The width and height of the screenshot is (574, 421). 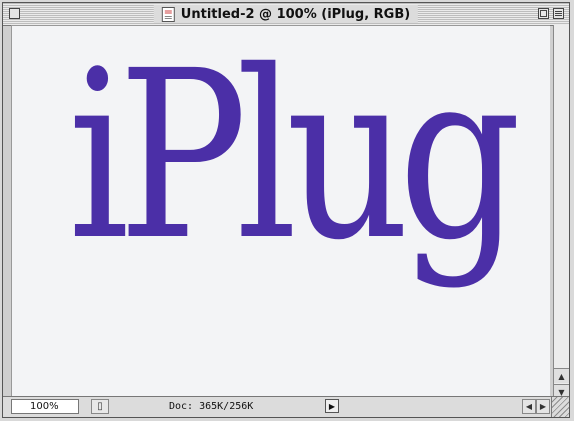 I want to click on title-bar: Untitled-2 @ 100% (iPlug, RGB), so click(x=286, y=14).